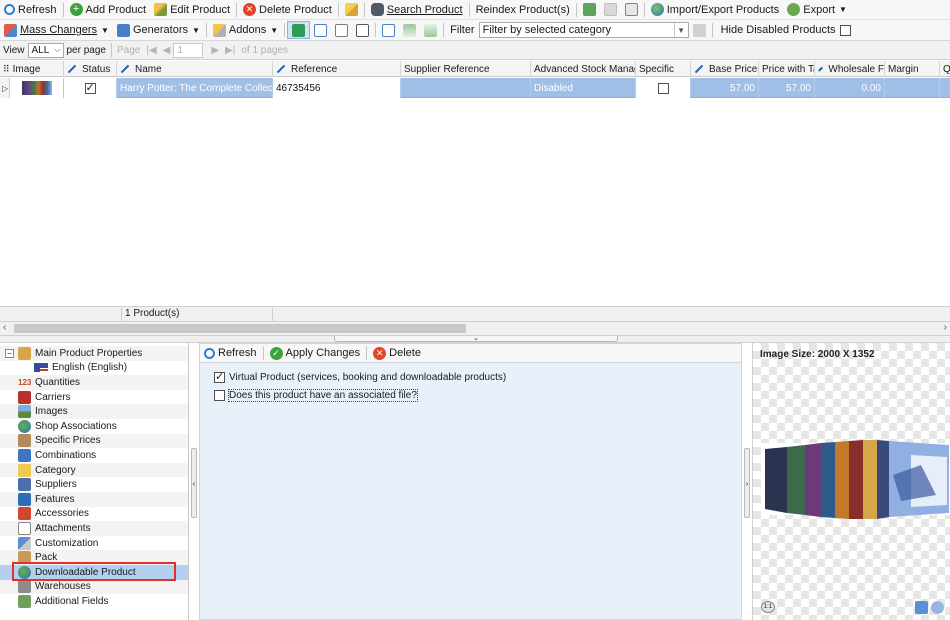 The height and width of the screenshot is (620, 950). Describe the element at coordinates (94, 514) in the screenshot. I see `tree-item-accessories: Accessories` at that location.